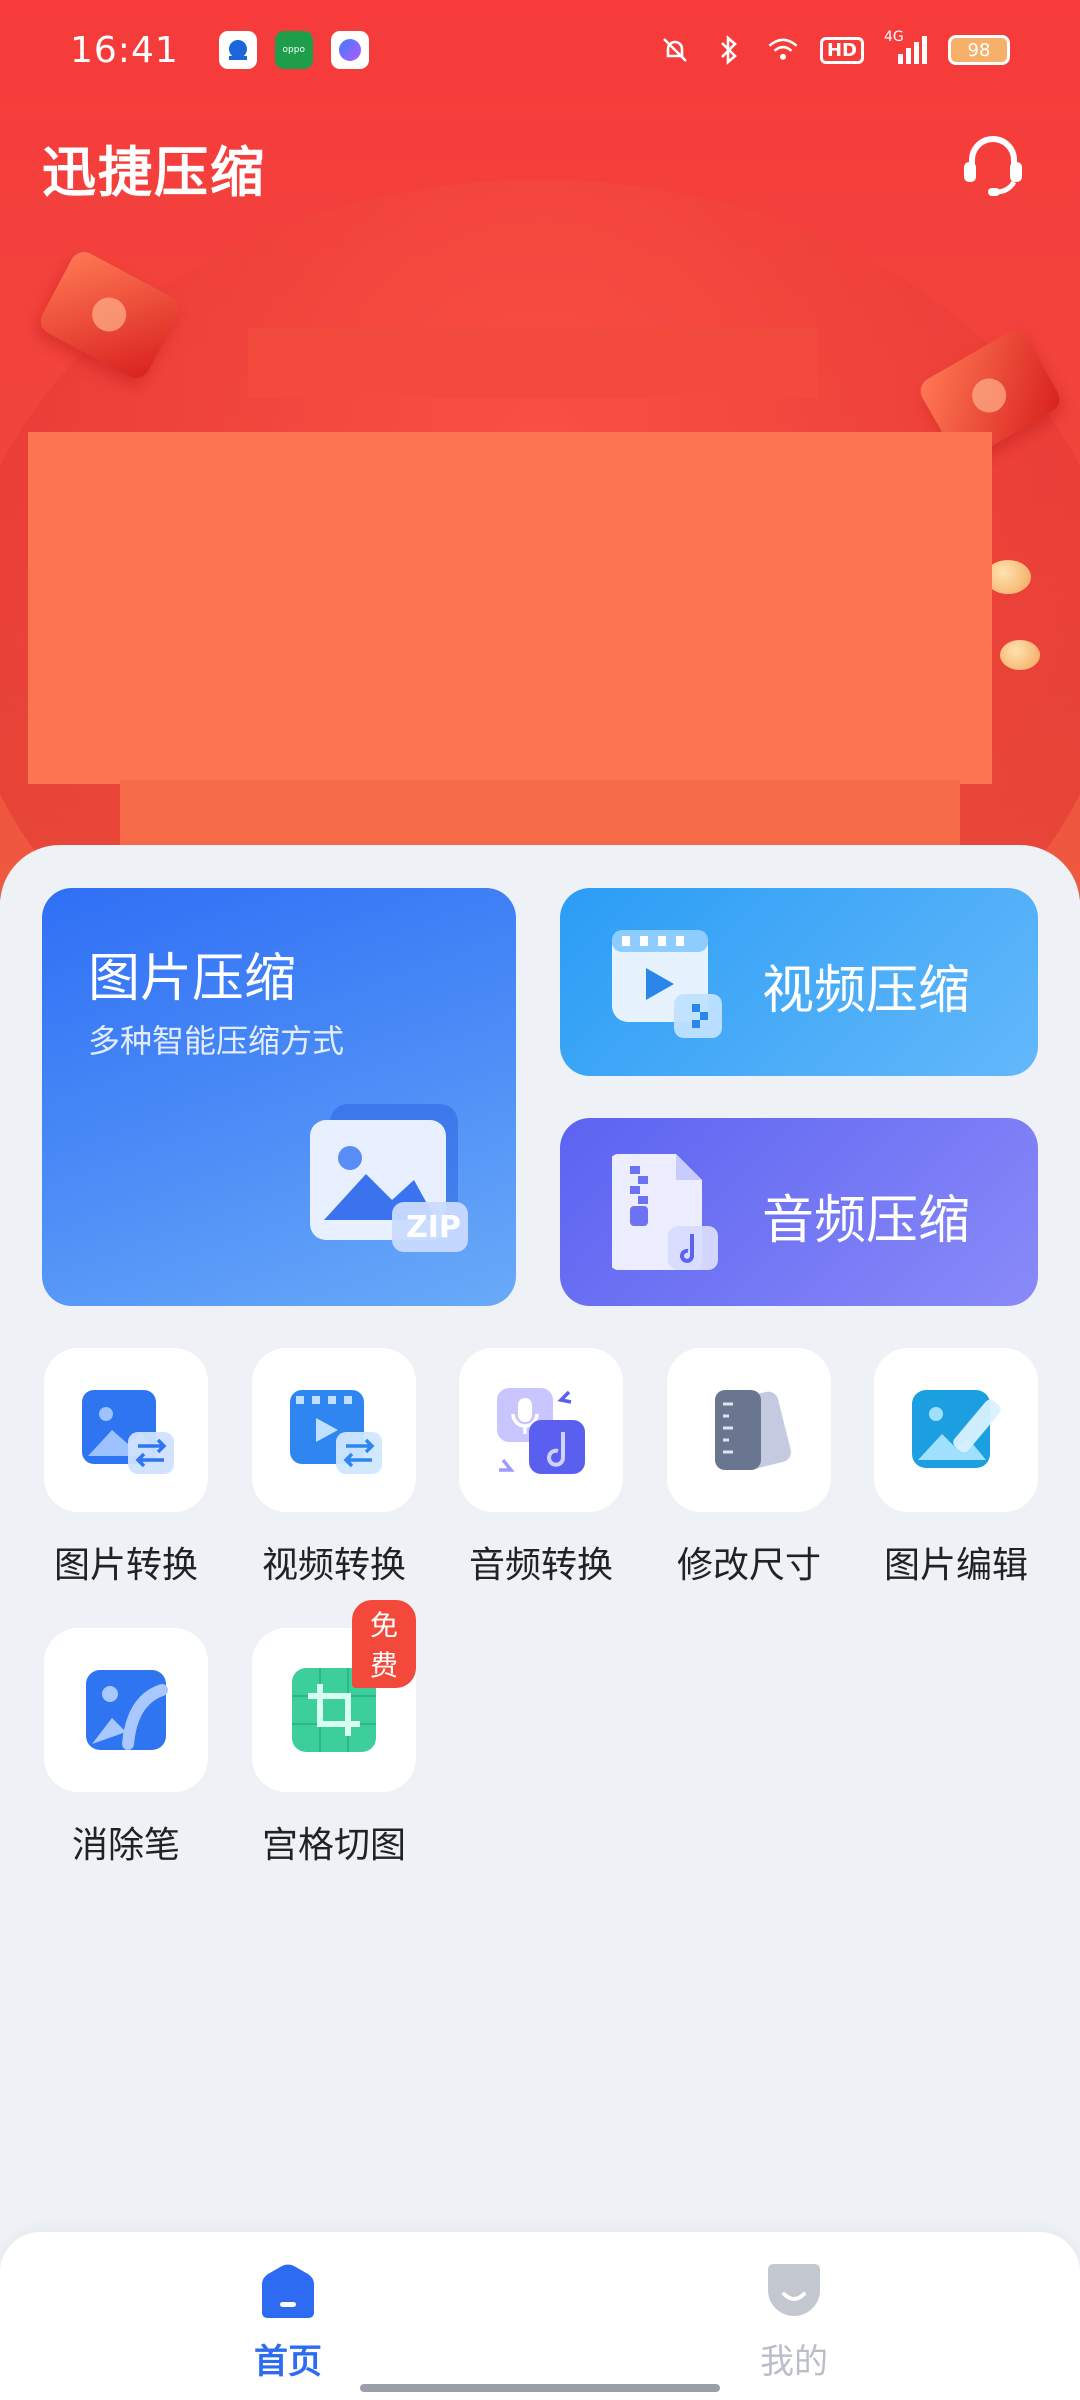 This screenshot has height=2400, width=1080. What do you see at coordinates (279, 1097) in the screenshot?
I see `image-compress-card: 图片压缩 多种智能压缩方式 ZIP` at bounding box center [279, 1097].